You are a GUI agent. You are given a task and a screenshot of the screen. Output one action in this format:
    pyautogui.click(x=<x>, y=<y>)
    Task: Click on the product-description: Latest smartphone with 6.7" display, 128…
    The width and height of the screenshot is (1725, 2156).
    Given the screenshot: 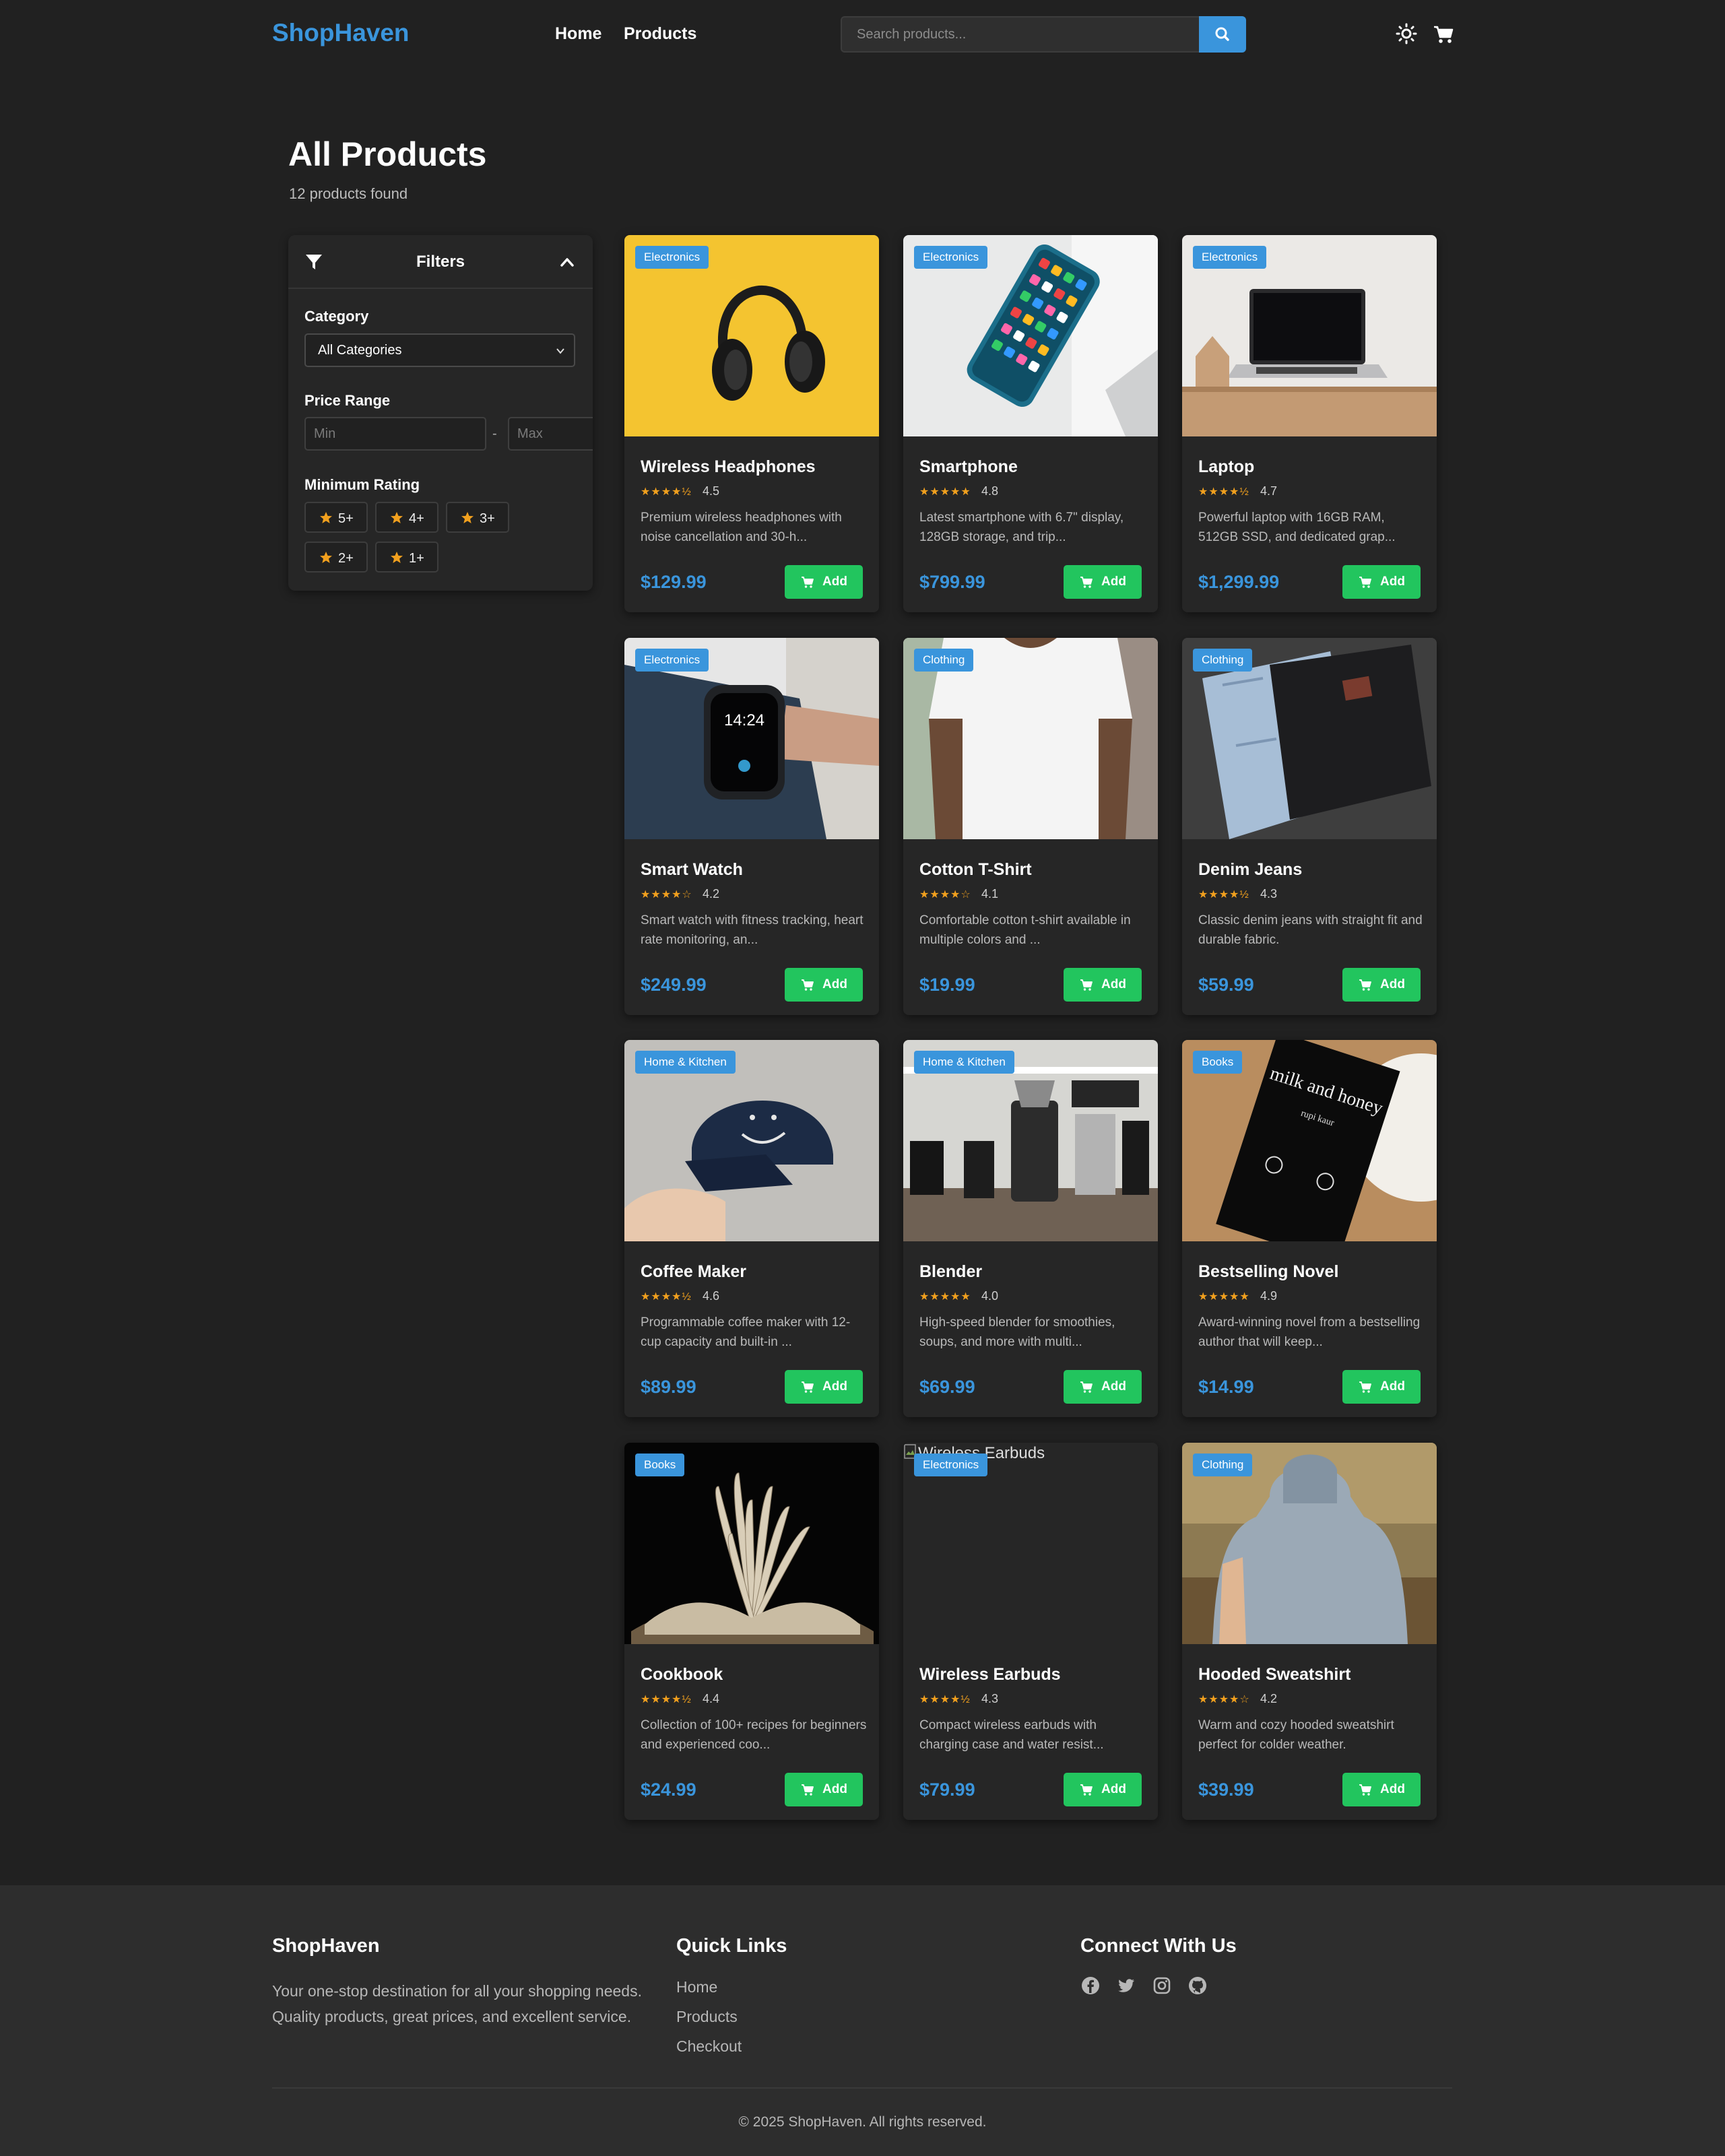 What is the action you would take?
    pyautogui.click(x=1021, y=527)
    